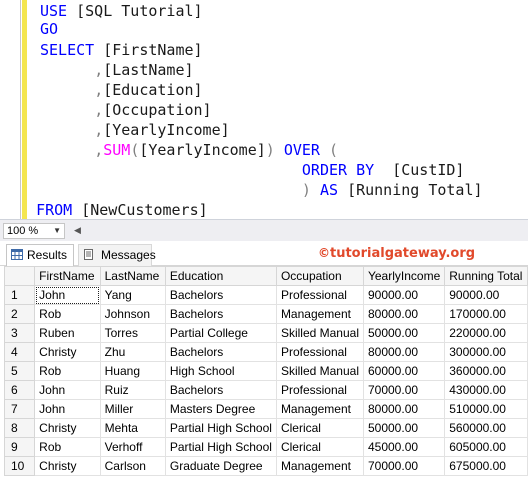 The width and height of the screenshot is (528, 481). Describe the element at coordinates (220, 466) in the screenshot. I see `table-cell: Graduate Degree` at that location.